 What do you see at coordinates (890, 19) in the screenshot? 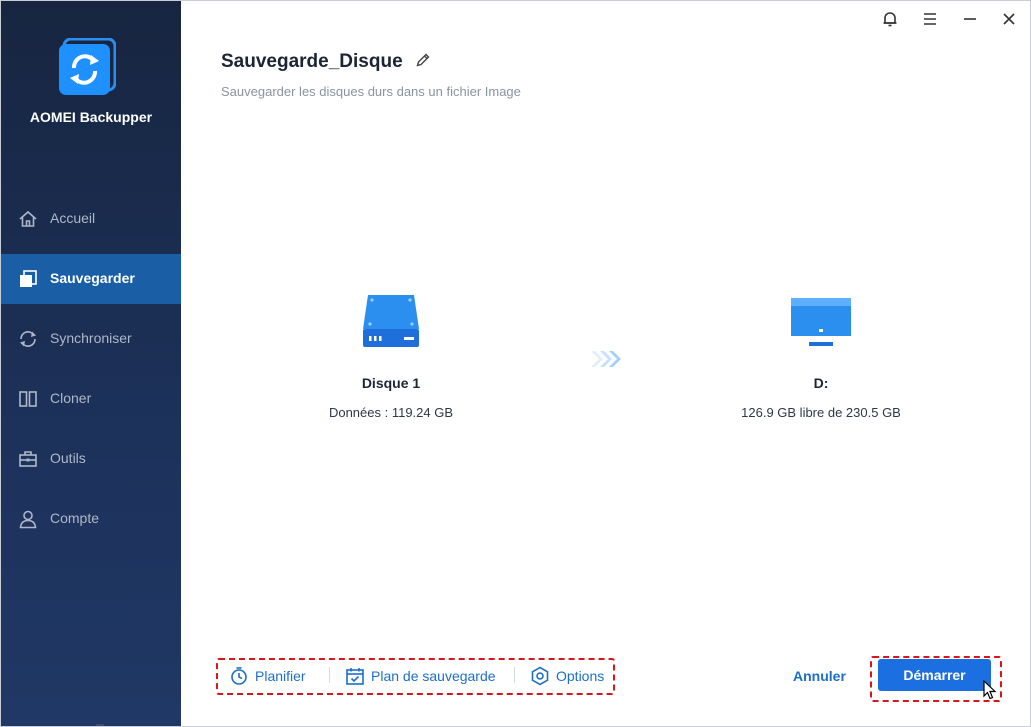
I see `bell-icon` at bounding box center [890, 19].